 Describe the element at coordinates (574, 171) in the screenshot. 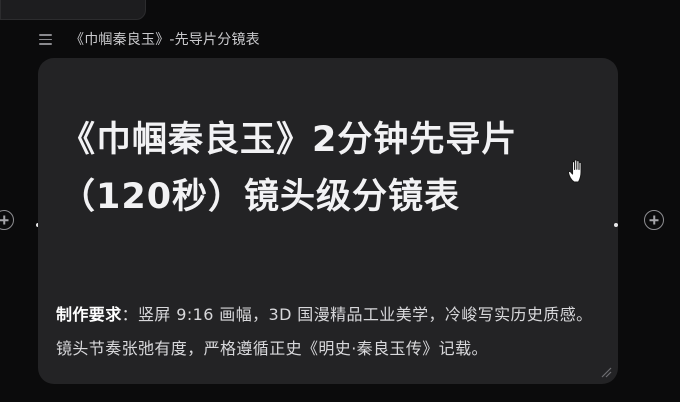

I see `hand-cursor-icon` at that location.